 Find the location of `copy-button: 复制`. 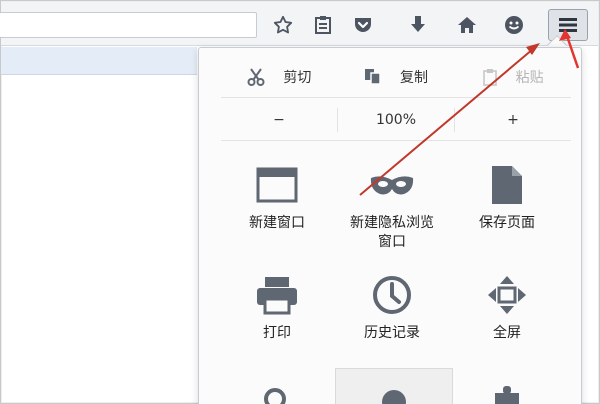

copy-button: 复制 is located at coordinates (396, 77).